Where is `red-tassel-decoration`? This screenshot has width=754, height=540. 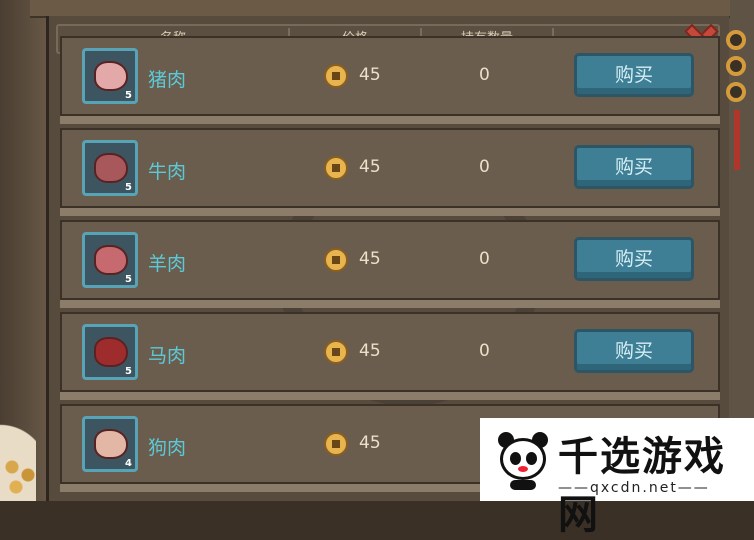 red-tassel-decoration is located at coordinates (737, 140).